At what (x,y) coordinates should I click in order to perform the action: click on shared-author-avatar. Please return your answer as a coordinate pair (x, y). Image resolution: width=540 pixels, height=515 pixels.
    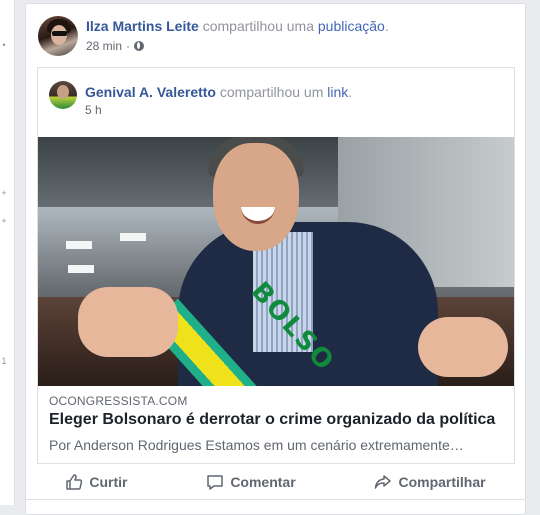
    Looking at the image, I should click on (63, 95).